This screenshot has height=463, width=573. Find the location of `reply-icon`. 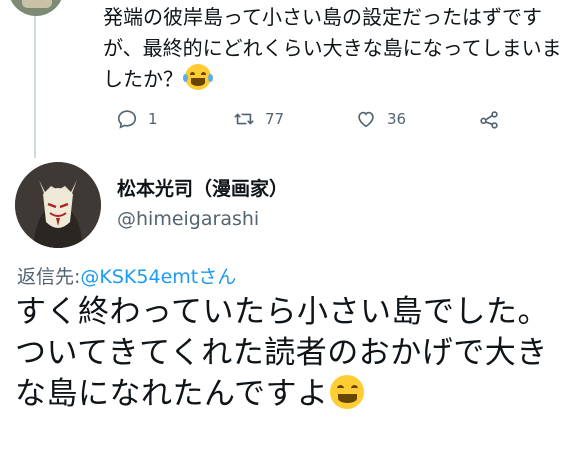

reply-icon is located at coordinates (127, 119).